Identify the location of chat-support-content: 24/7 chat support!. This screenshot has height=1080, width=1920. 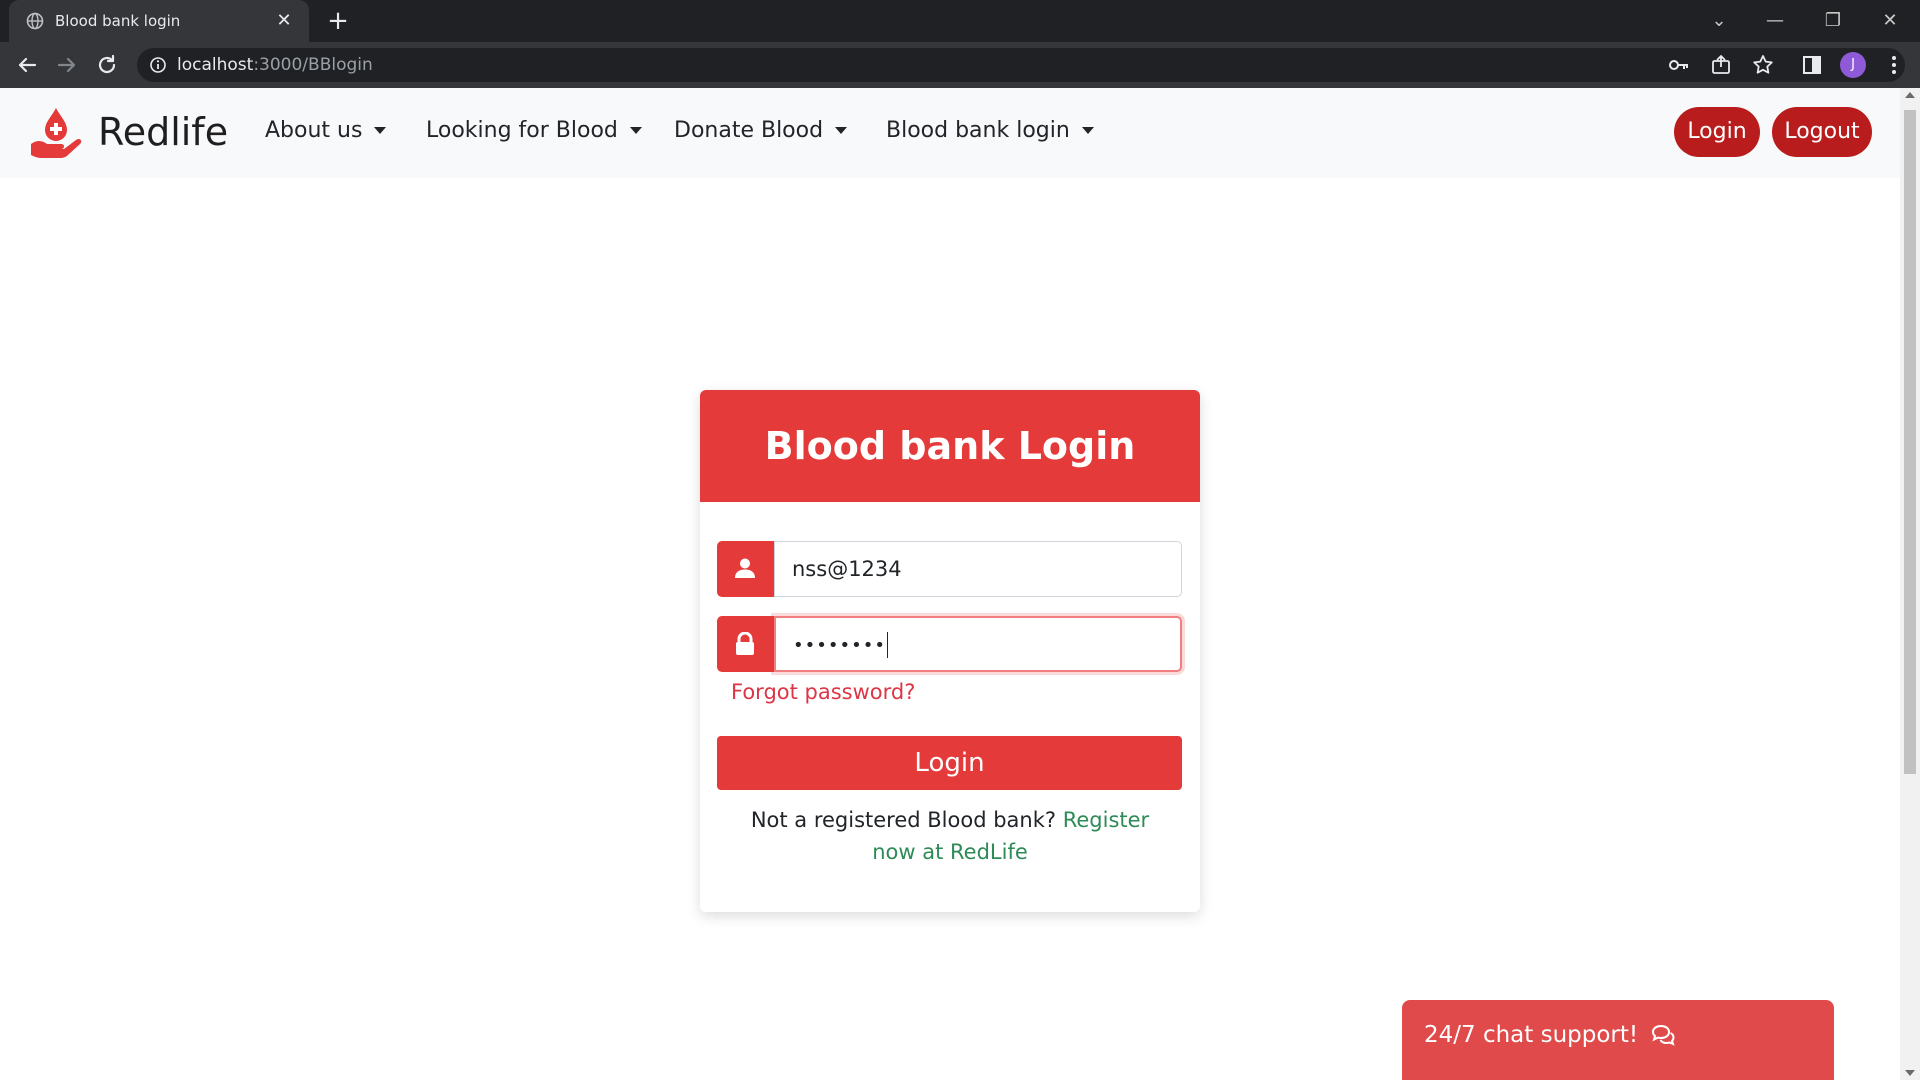
(1550, 1035).